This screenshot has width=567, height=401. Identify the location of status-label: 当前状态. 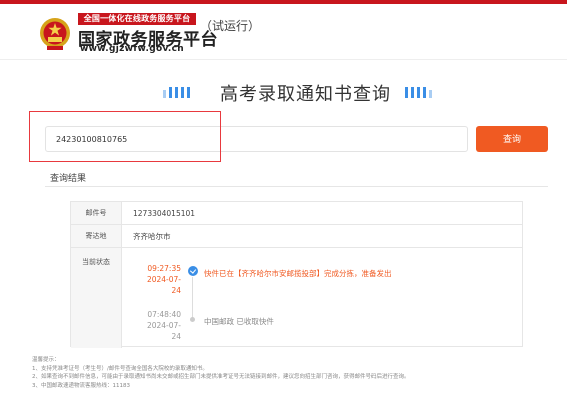
(96, 298).